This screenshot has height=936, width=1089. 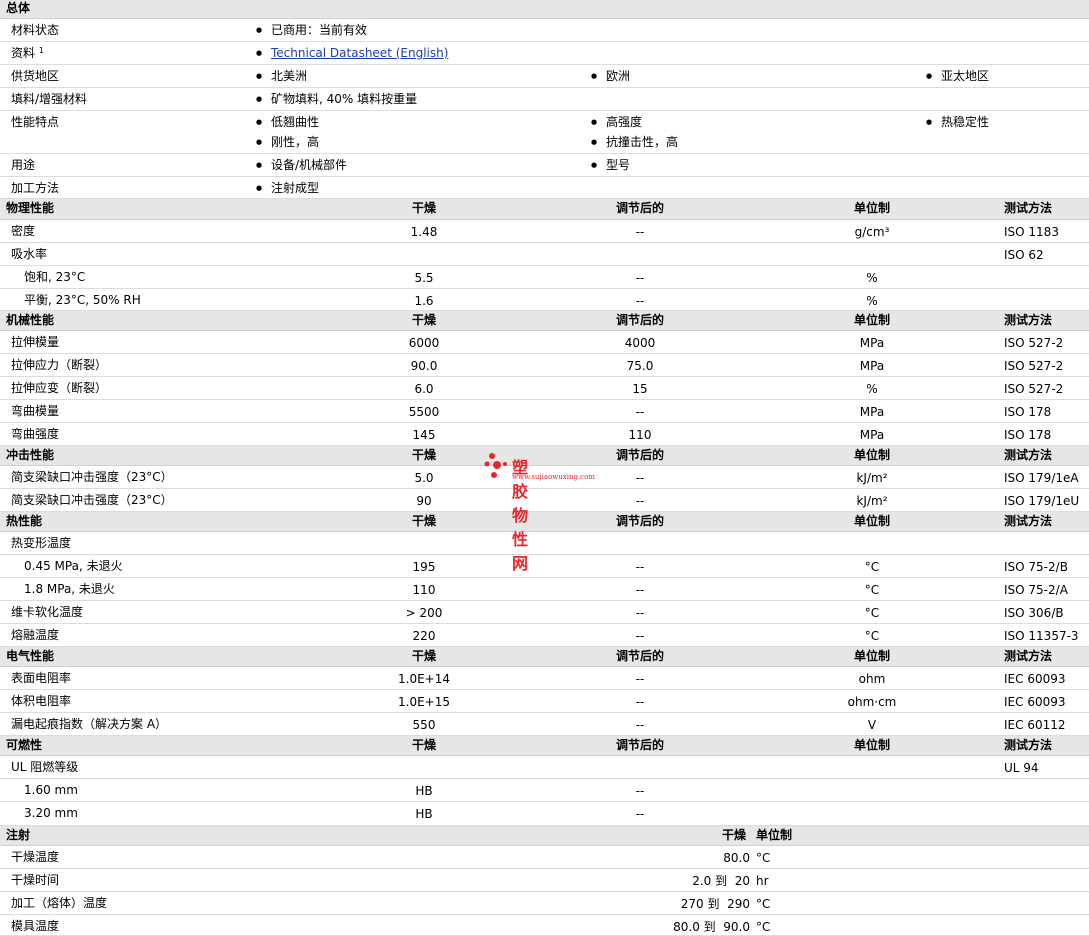 What do you see at coordinates (424, 435) in the screenshot?
I see `value-dry: 145` at bounding box center [424, 435].